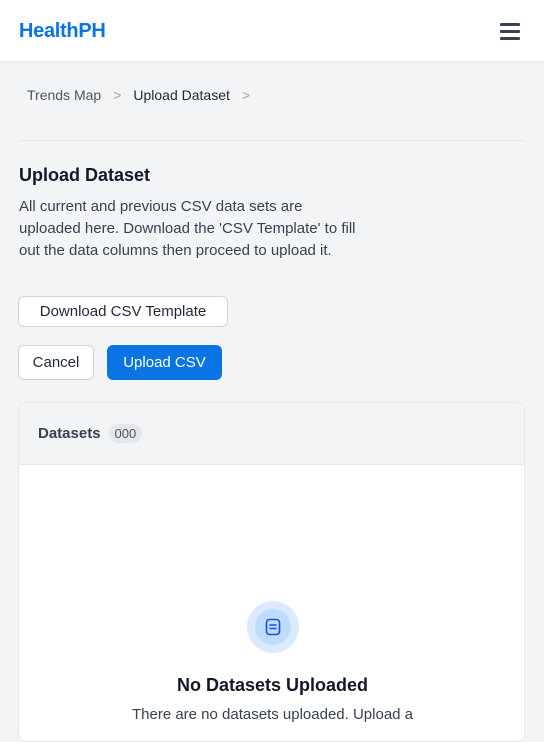 Image resolution: width=544 pixels, height=742 pixels. What do you see at coordinates (181, 95) in the screenshot?
I see `breadcrumb-upload-dataset: Upload Dataset` at bounding box center [181, 95].